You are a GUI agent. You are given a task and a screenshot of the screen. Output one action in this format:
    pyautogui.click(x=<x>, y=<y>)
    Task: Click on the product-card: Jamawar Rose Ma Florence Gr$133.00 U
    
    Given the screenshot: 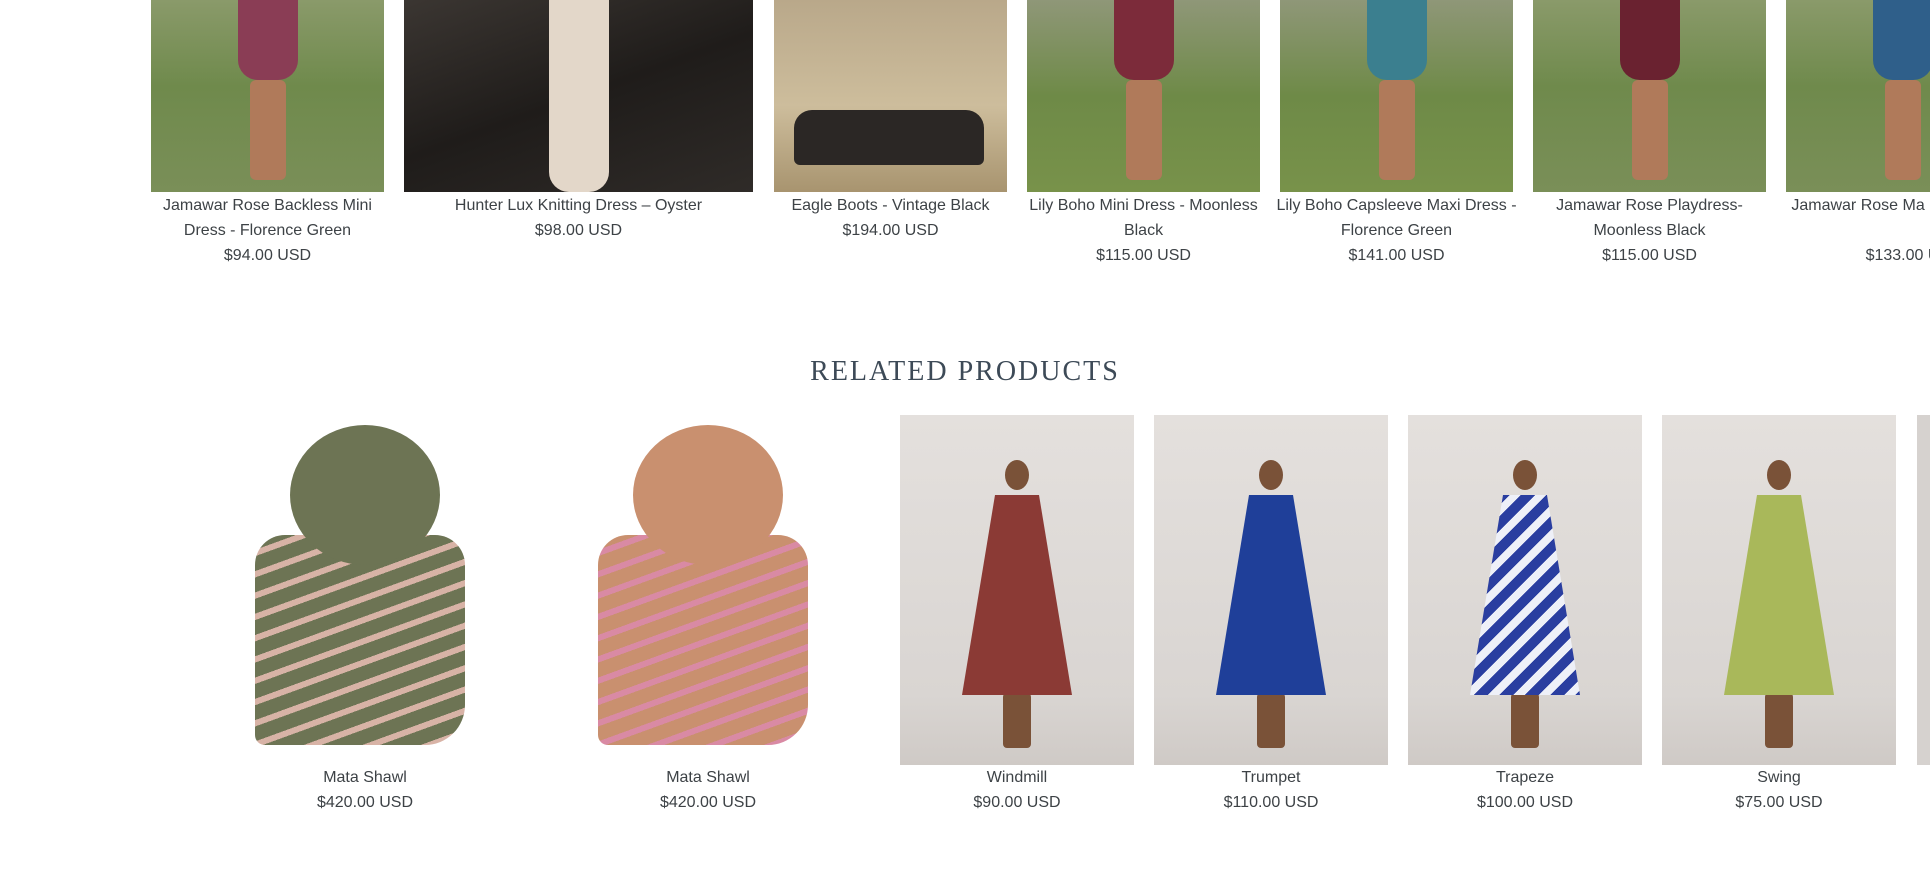 What is the action you would take?
    pyautogui.click(x=1858, y=135)
    